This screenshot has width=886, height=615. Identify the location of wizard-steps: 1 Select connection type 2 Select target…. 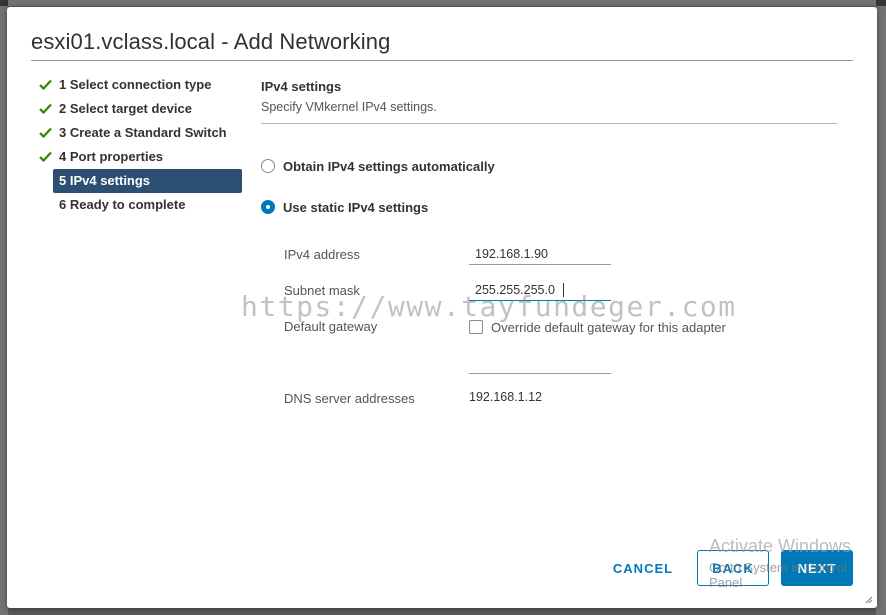
(140, 145).